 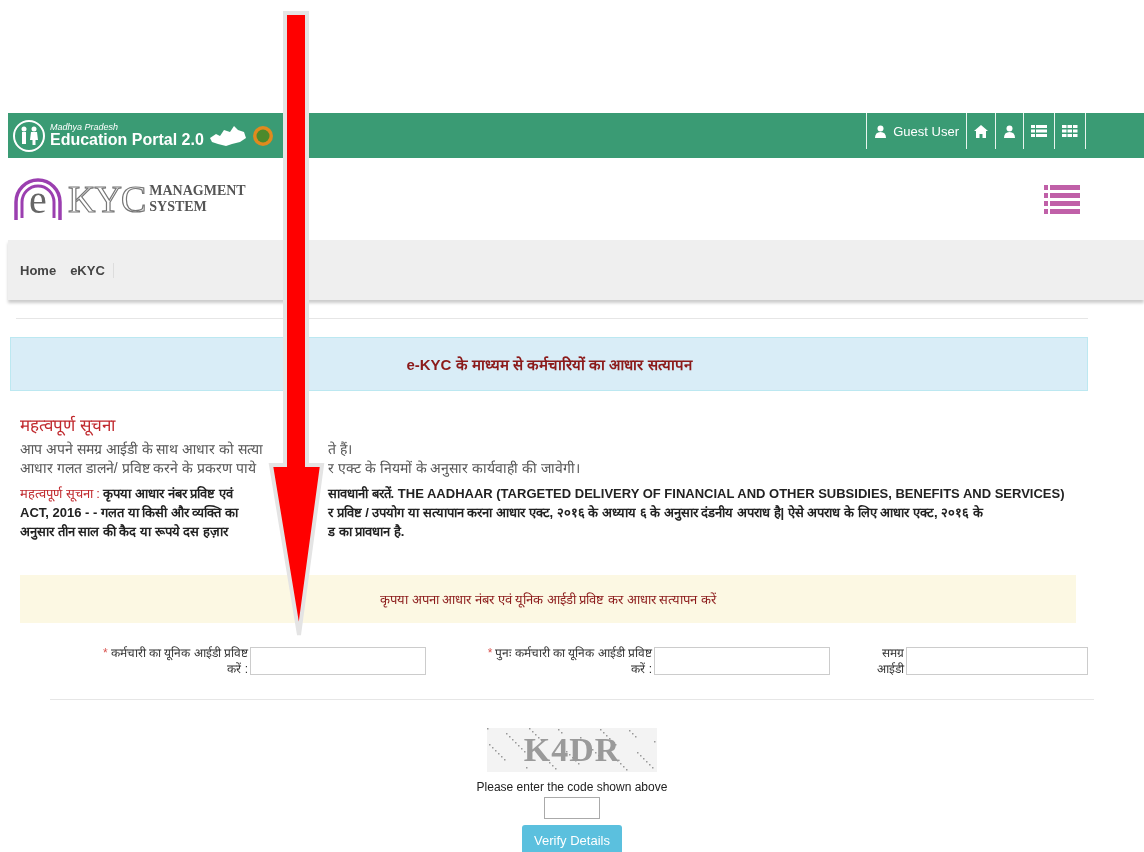 I want to click on field-label: * कर्मचारी का यूनिक आईडी प्रविष्ट करें :, so click(x=175, y=661).